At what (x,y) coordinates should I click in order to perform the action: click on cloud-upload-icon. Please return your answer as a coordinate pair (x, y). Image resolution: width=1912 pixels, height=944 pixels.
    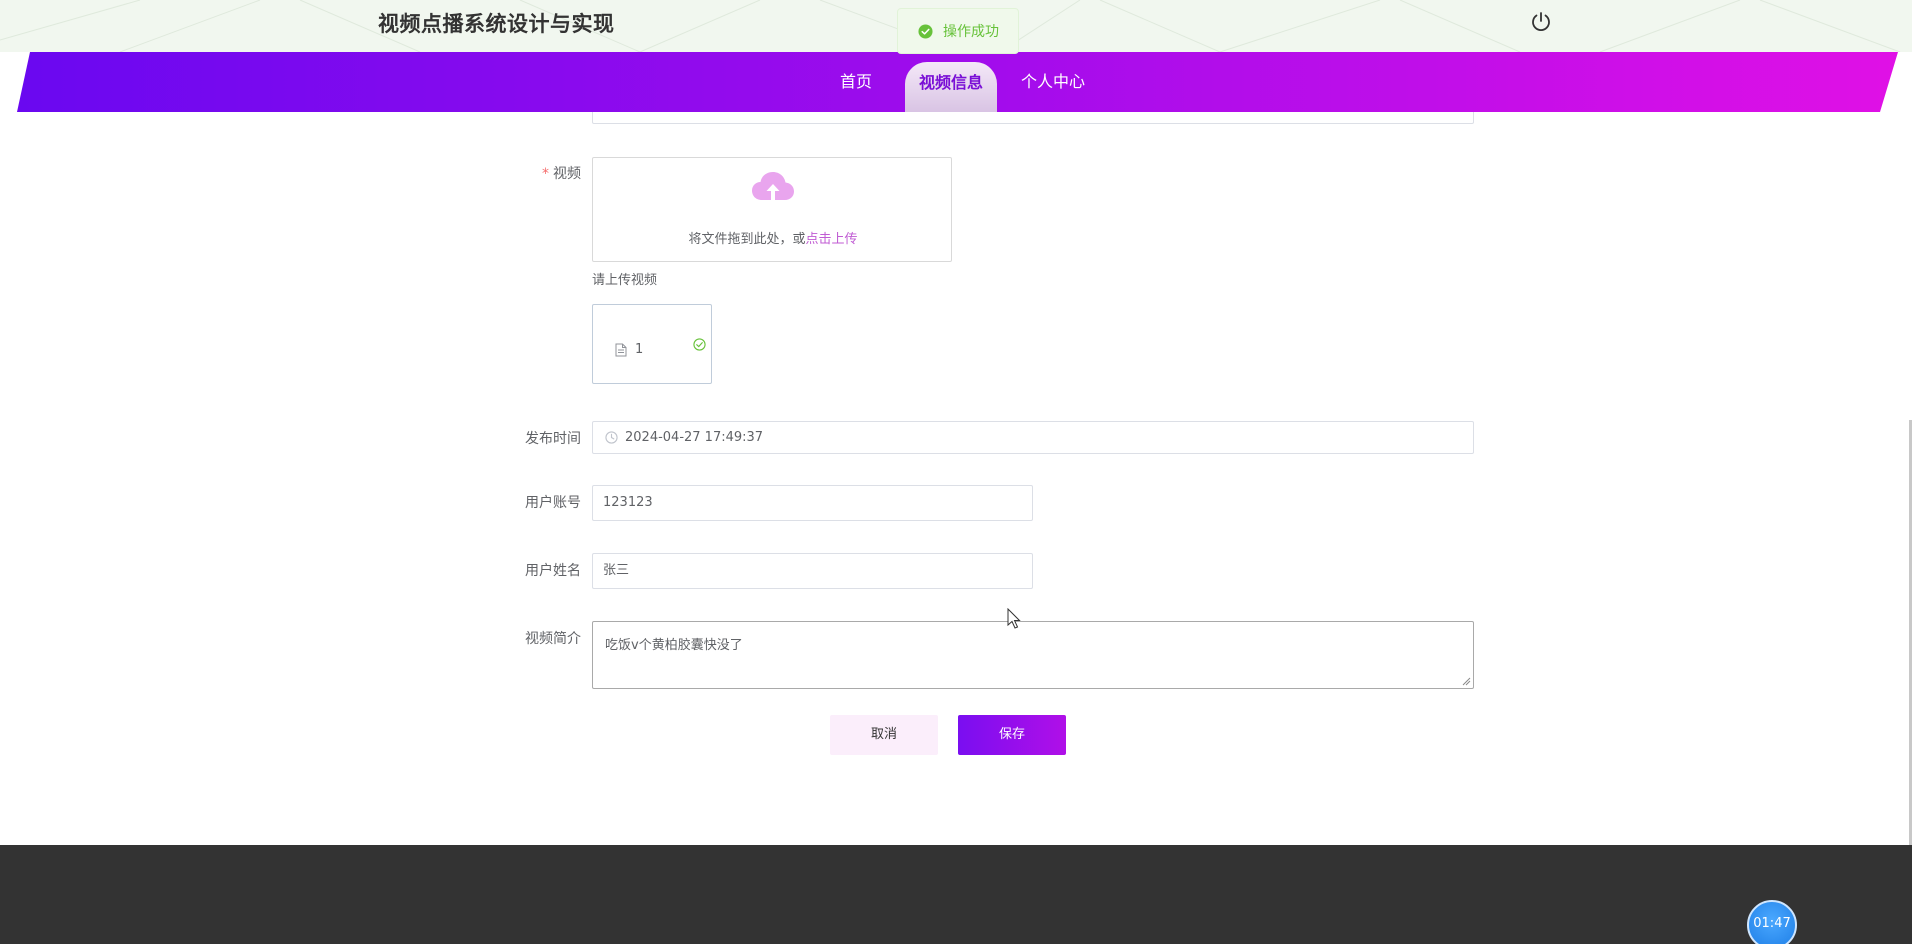
    Looking at the image, I should click on (773, 186).